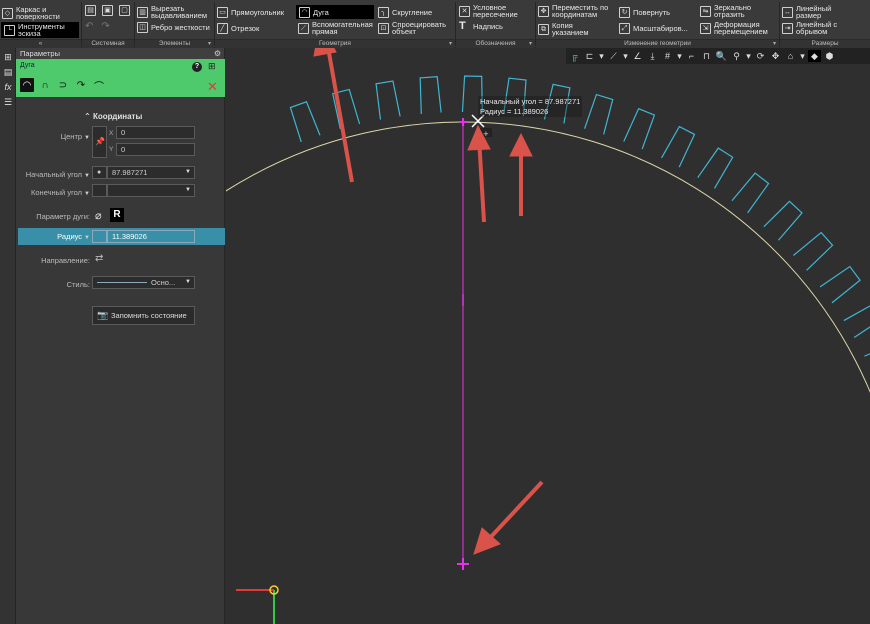 The width and height of the screenshot is (870, 624). What do you see at coordinates (217, 53) in the screenshot?
I see `gear-icon: ⚙` at bounding box center [217, 53].